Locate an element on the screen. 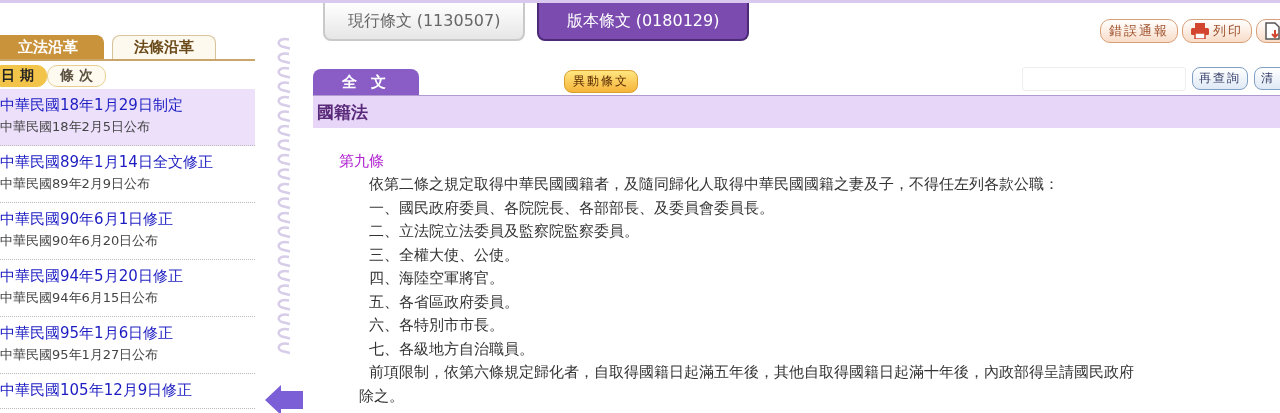 The width and height of the screenshot is (1280, 413). amendment-date: 中華民國89年1月14日全文修正 is located at coordinates (127, 162).